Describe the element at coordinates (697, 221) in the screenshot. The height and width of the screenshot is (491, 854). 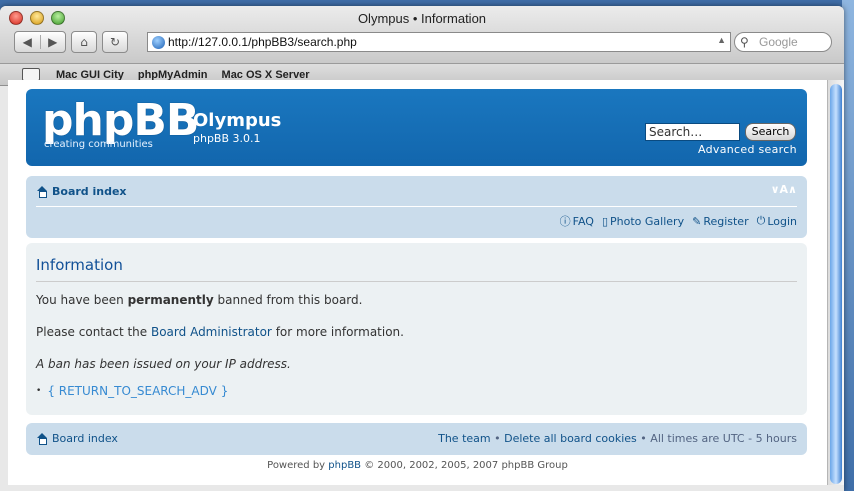
I see `pencil-icon: ✎` at that location.